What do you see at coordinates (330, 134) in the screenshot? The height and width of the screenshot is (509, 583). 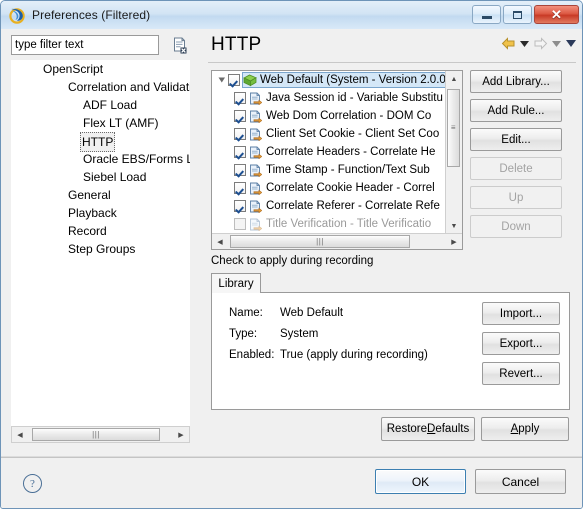 I see `rule-row-client-set-cookie: Client Set Cookie - Client Set Coo` at bounding box center [330, 134].